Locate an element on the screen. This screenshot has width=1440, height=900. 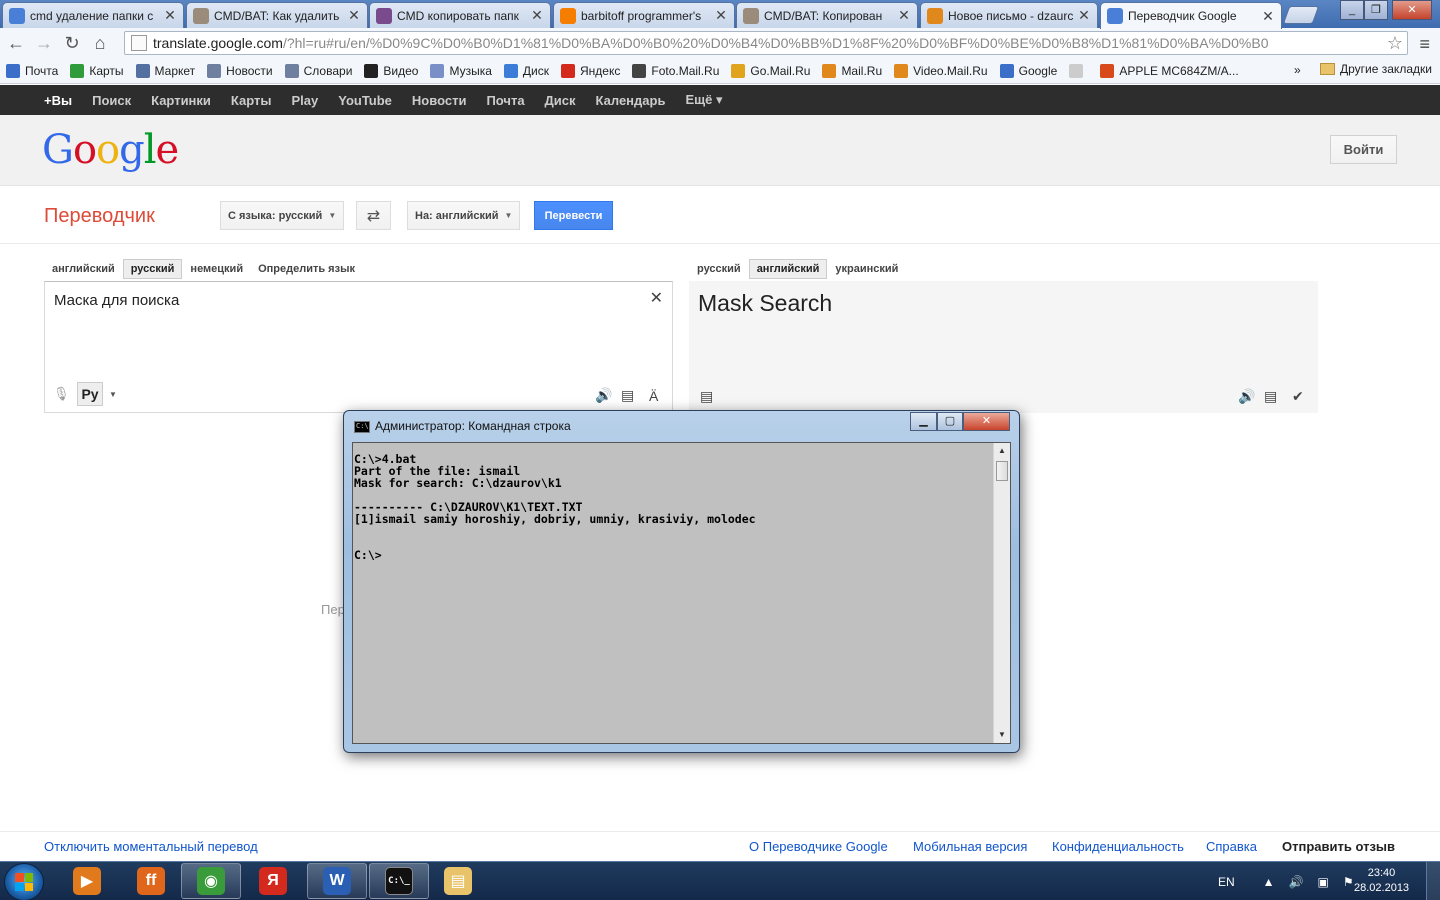
clock: 23:40 28.02.2013 is located at coordinates (1381, 881).